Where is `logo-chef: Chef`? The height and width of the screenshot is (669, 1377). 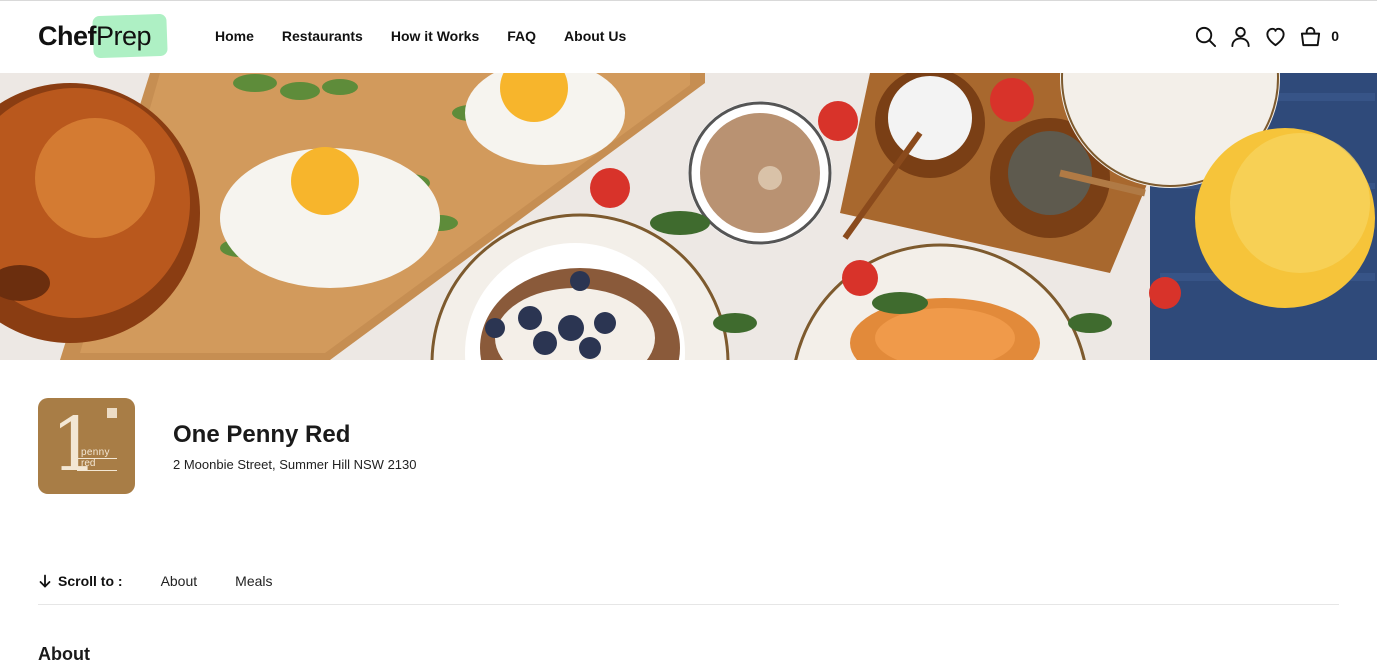 logo-chef: Chef is located at coordinates (67, 36).